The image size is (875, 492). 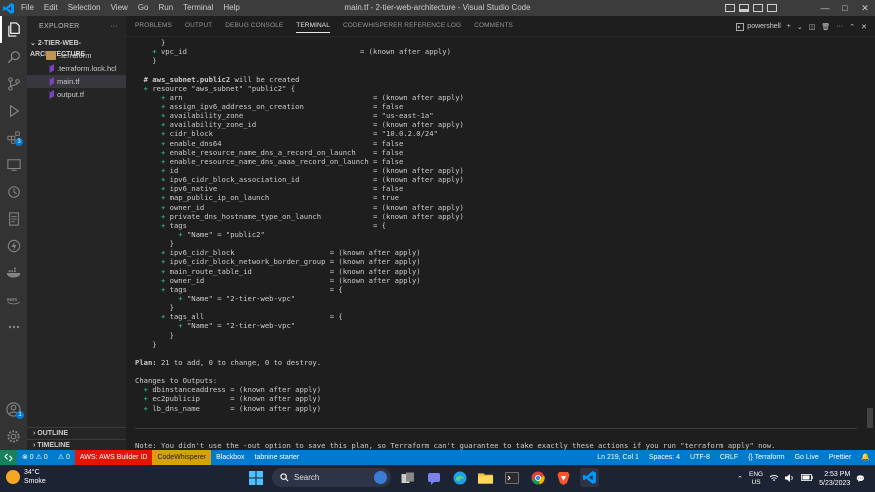 What do you see at coordinates (13, 299) in the screenshot?
I see `aws-icon: aws` at bounding box center [13, 299].